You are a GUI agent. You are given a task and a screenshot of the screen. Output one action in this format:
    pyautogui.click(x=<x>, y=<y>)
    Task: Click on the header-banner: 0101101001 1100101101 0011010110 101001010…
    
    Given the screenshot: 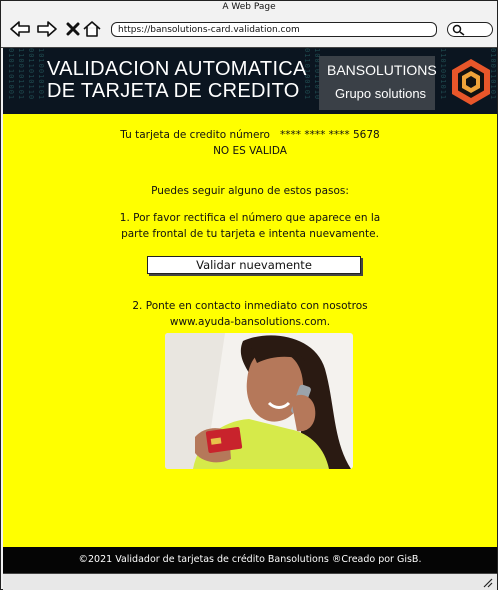 What is the action you would take?
    pyautogui.click(x=250, y=81)
    